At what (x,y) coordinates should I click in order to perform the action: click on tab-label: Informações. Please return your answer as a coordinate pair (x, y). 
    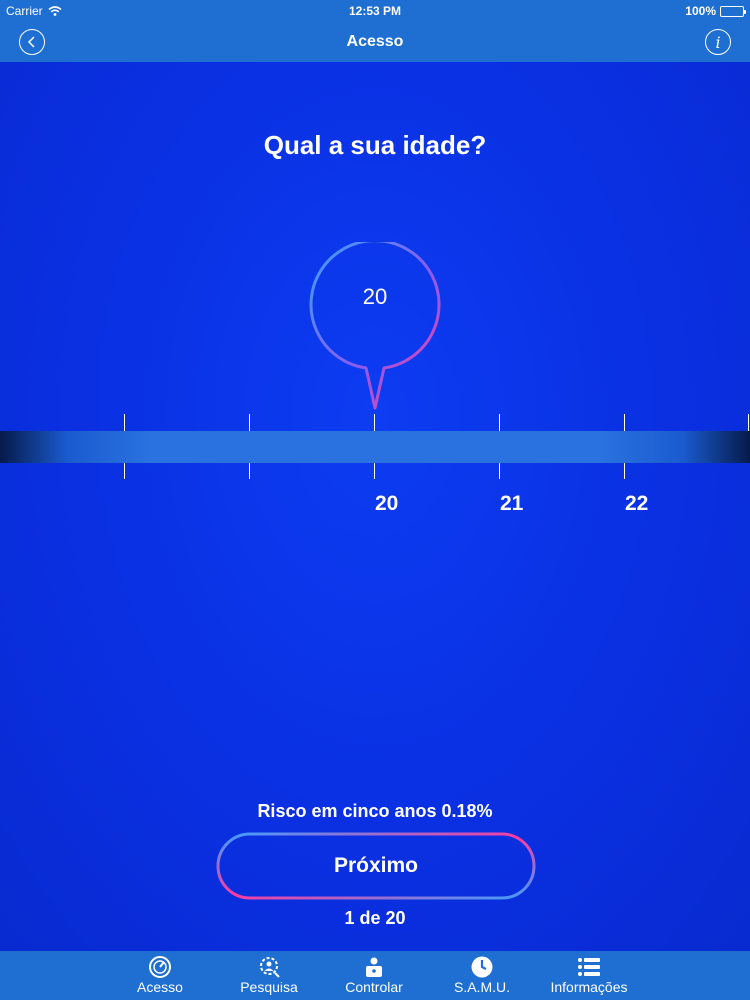
    Looking at the image, I should click on (589, 987).